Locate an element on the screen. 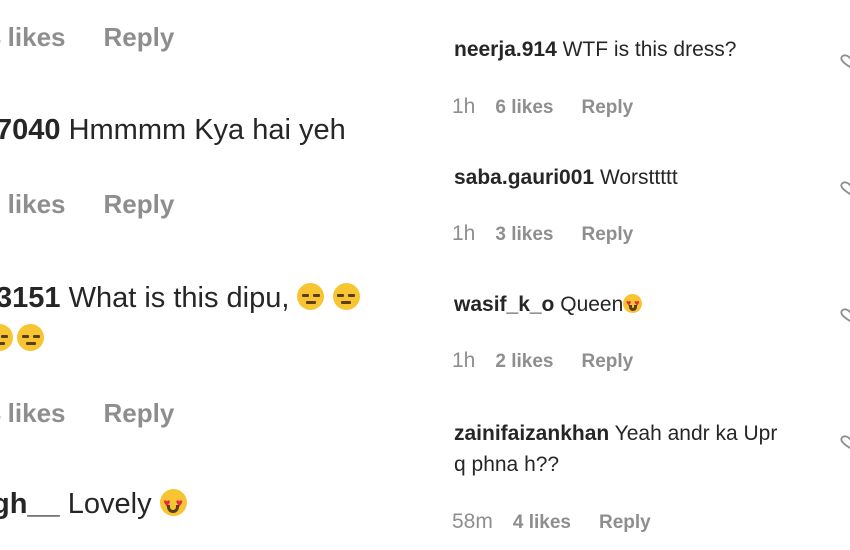 This screenshot has width=850, height=550. comment-username: 3151 is located at coordinates (30, 298).